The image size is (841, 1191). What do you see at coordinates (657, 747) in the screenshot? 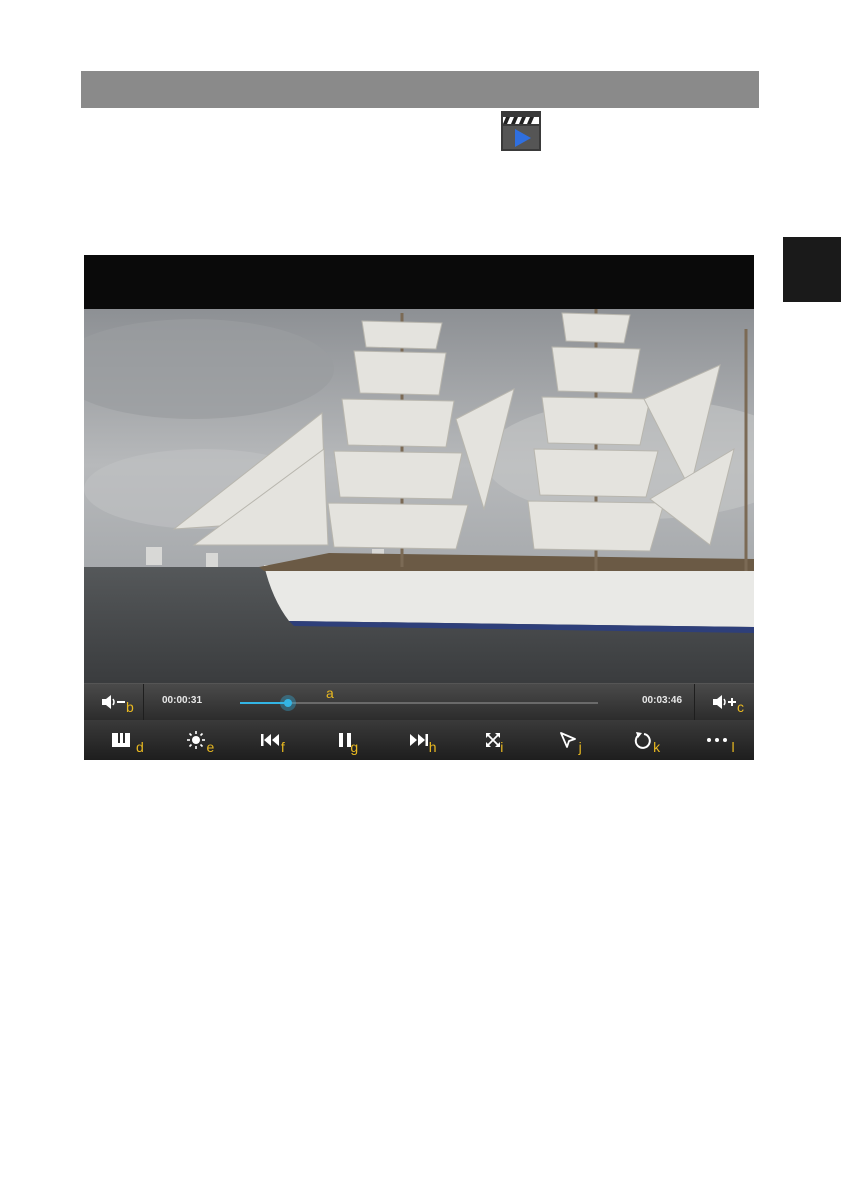
I see `callout-k: k` at bounding box center [657, 747].